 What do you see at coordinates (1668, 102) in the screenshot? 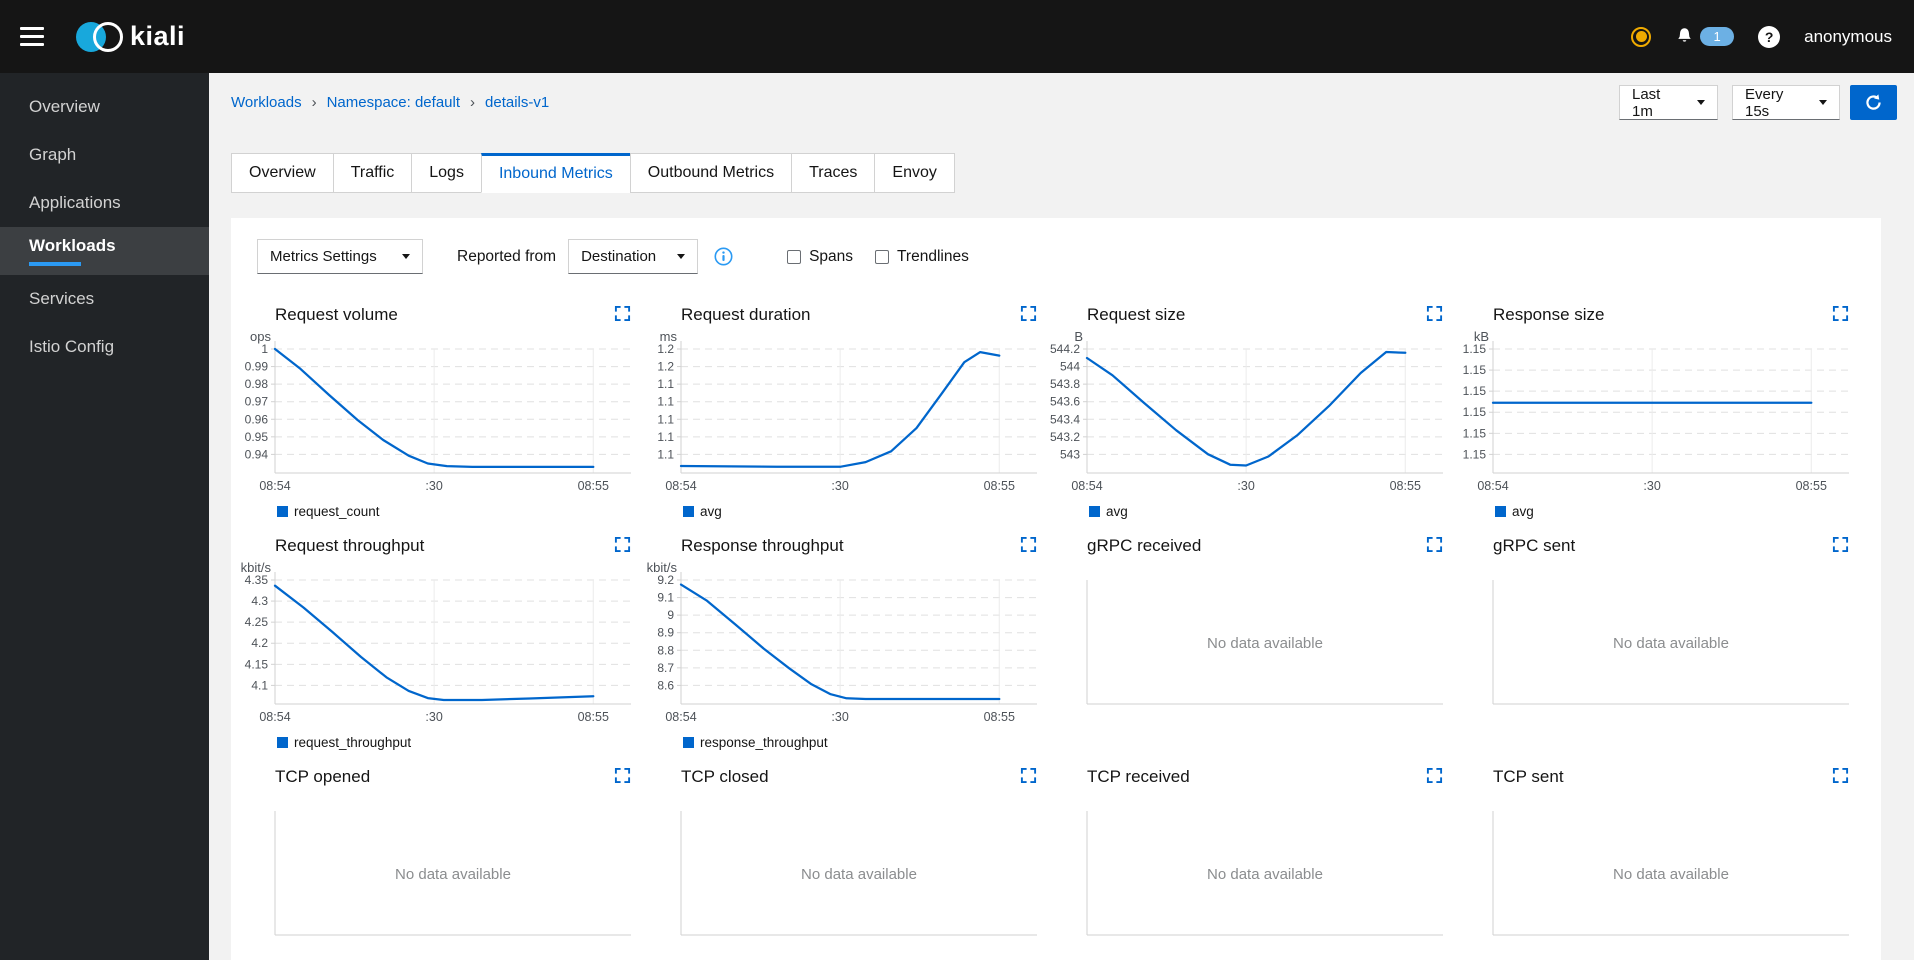
I see `duration-select: Last 1m` at bounding box center [1668, 102].